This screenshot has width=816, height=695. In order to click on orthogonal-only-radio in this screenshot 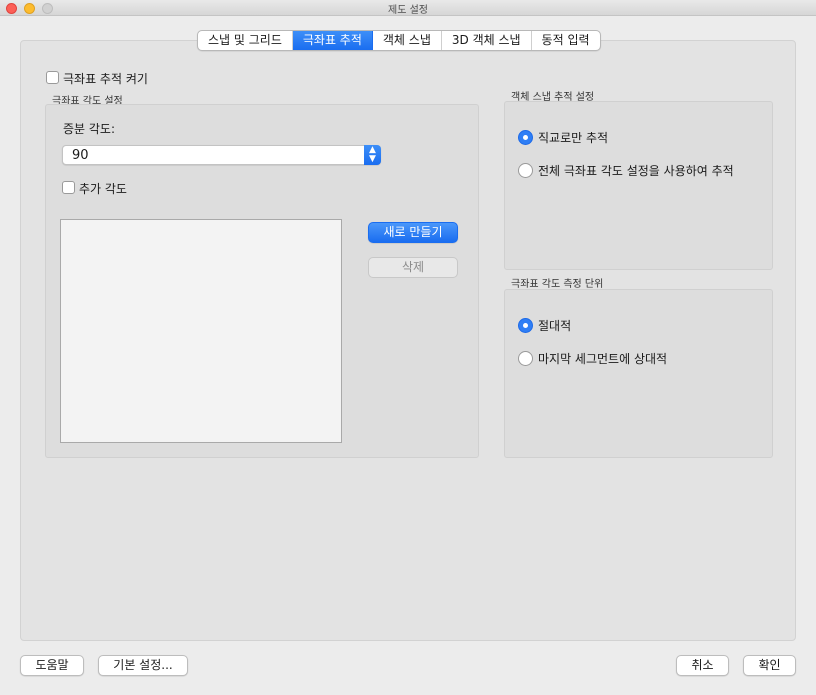, I will do `click(525, 137)`.